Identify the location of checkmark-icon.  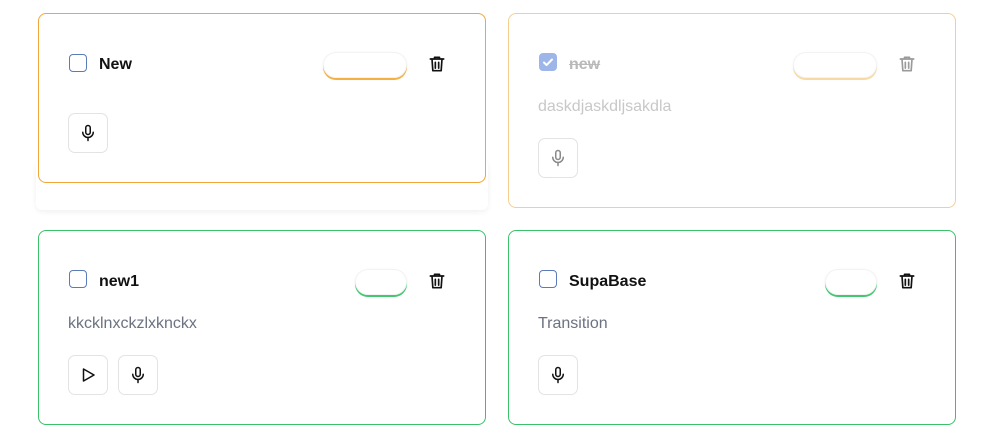
(548, 62).